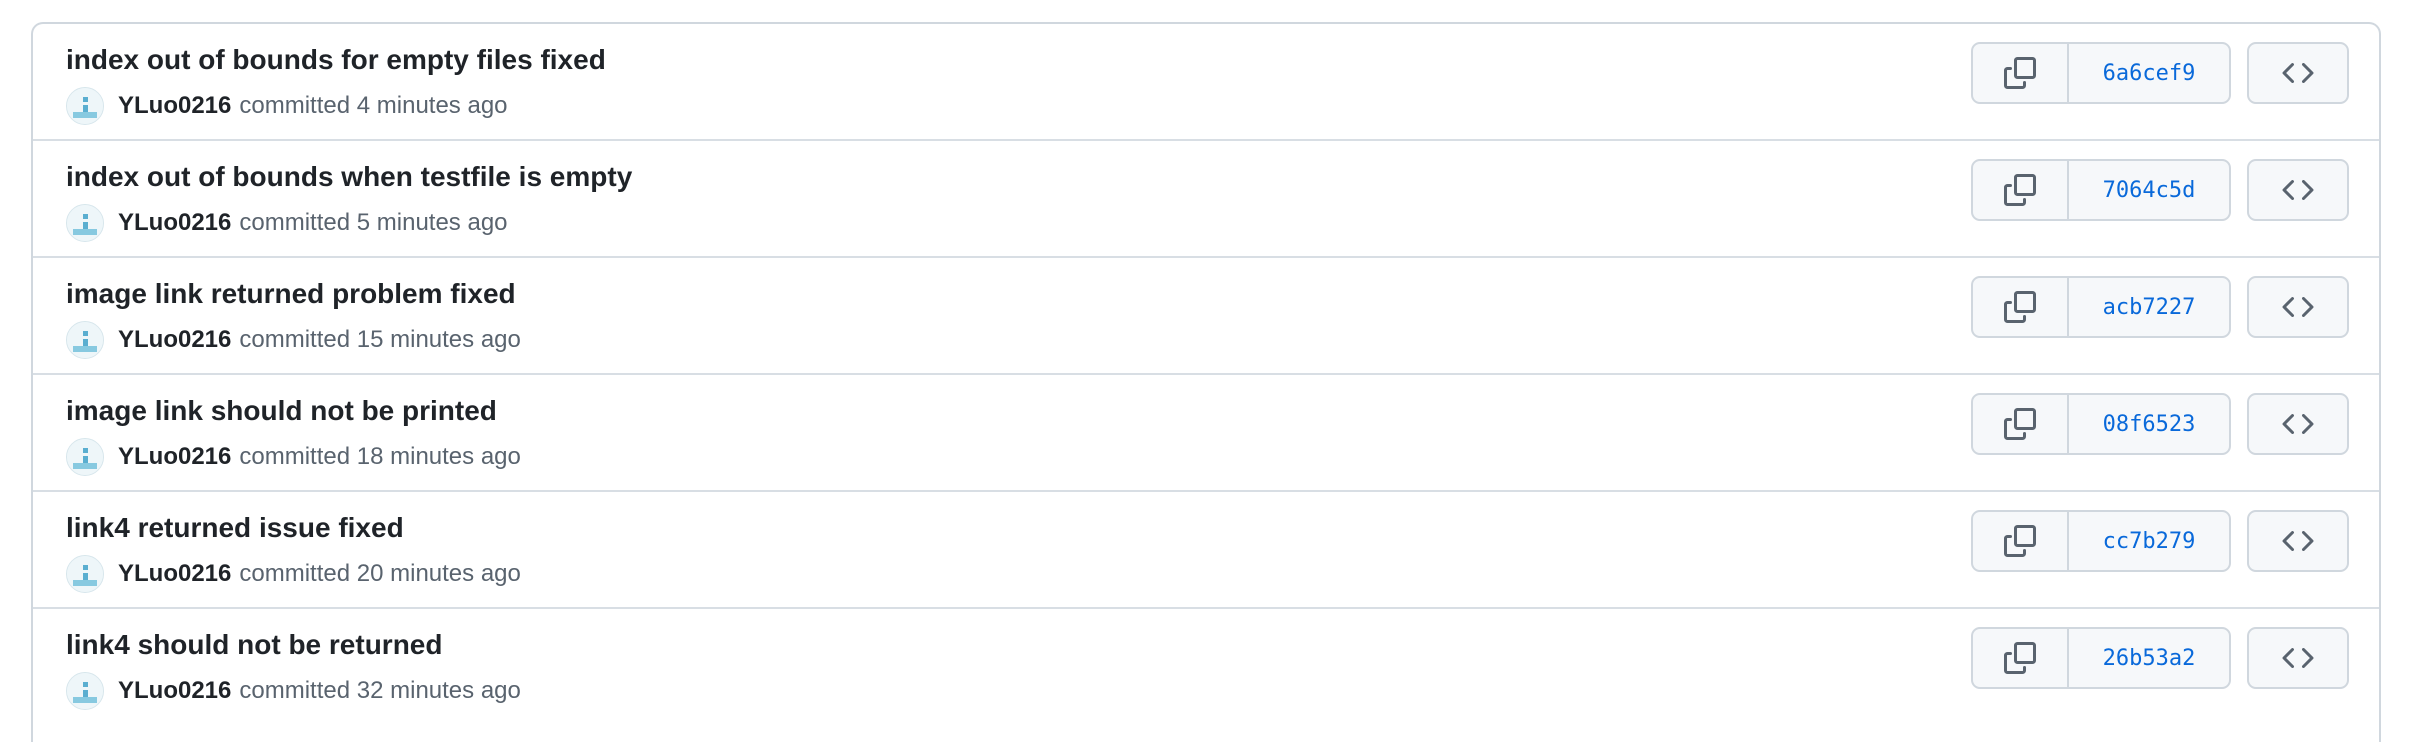 Image resolution: width=2428 pixels, height=742 pixels. I want to click on sha-button-group: 26b53a2, so click(2101, 658).